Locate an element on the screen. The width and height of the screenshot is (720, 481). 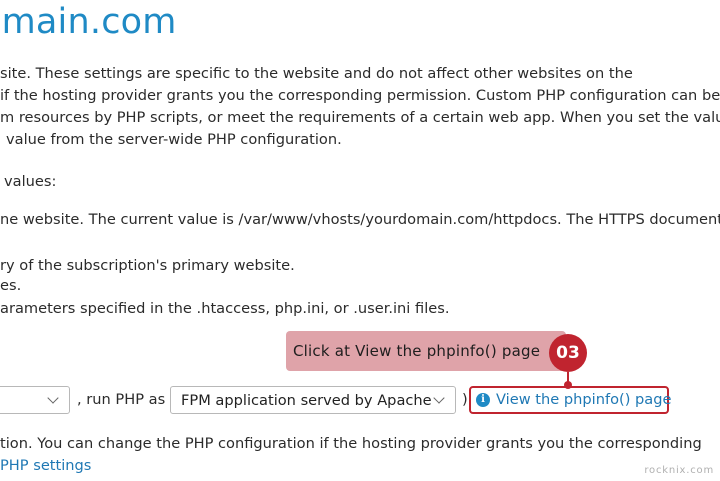
run-php-label: , run PHP as is located at coordinates (121, 399).